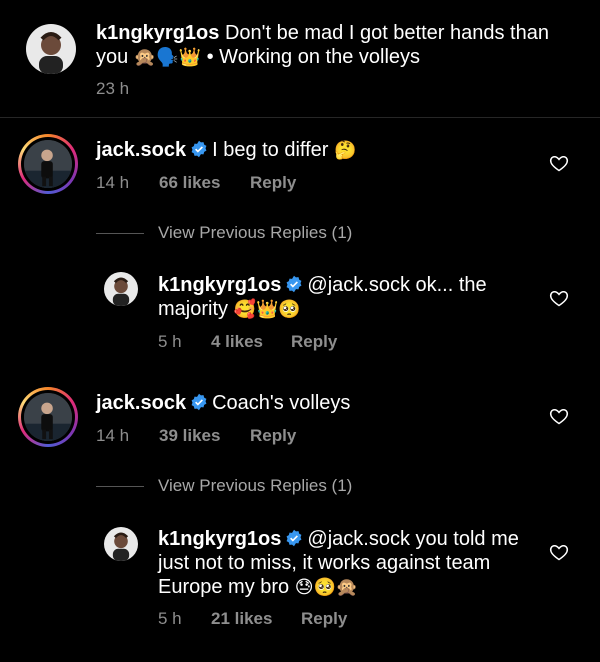 The image size is (600, 662). I want to click on comment2-view-replies-line, so click(120, 486).